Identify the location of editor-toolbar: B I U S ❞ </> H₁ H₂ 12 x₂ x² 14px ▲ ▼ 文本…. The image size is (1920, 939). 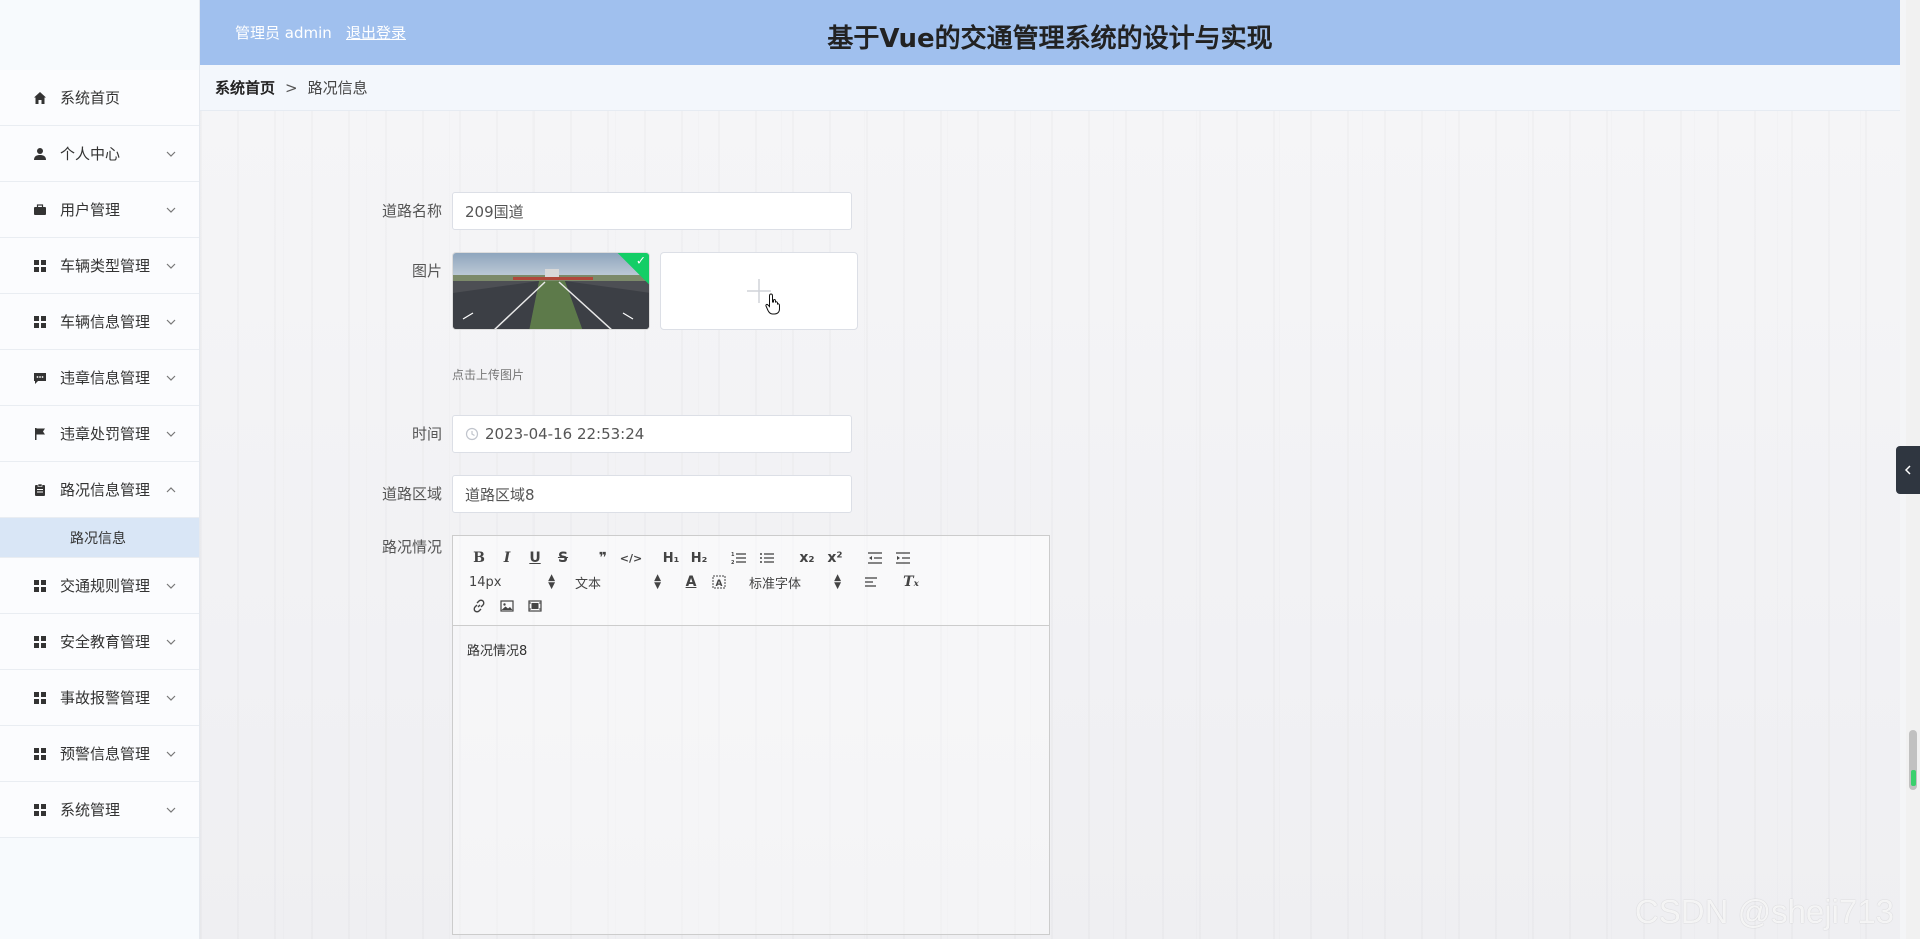
(751, 581).